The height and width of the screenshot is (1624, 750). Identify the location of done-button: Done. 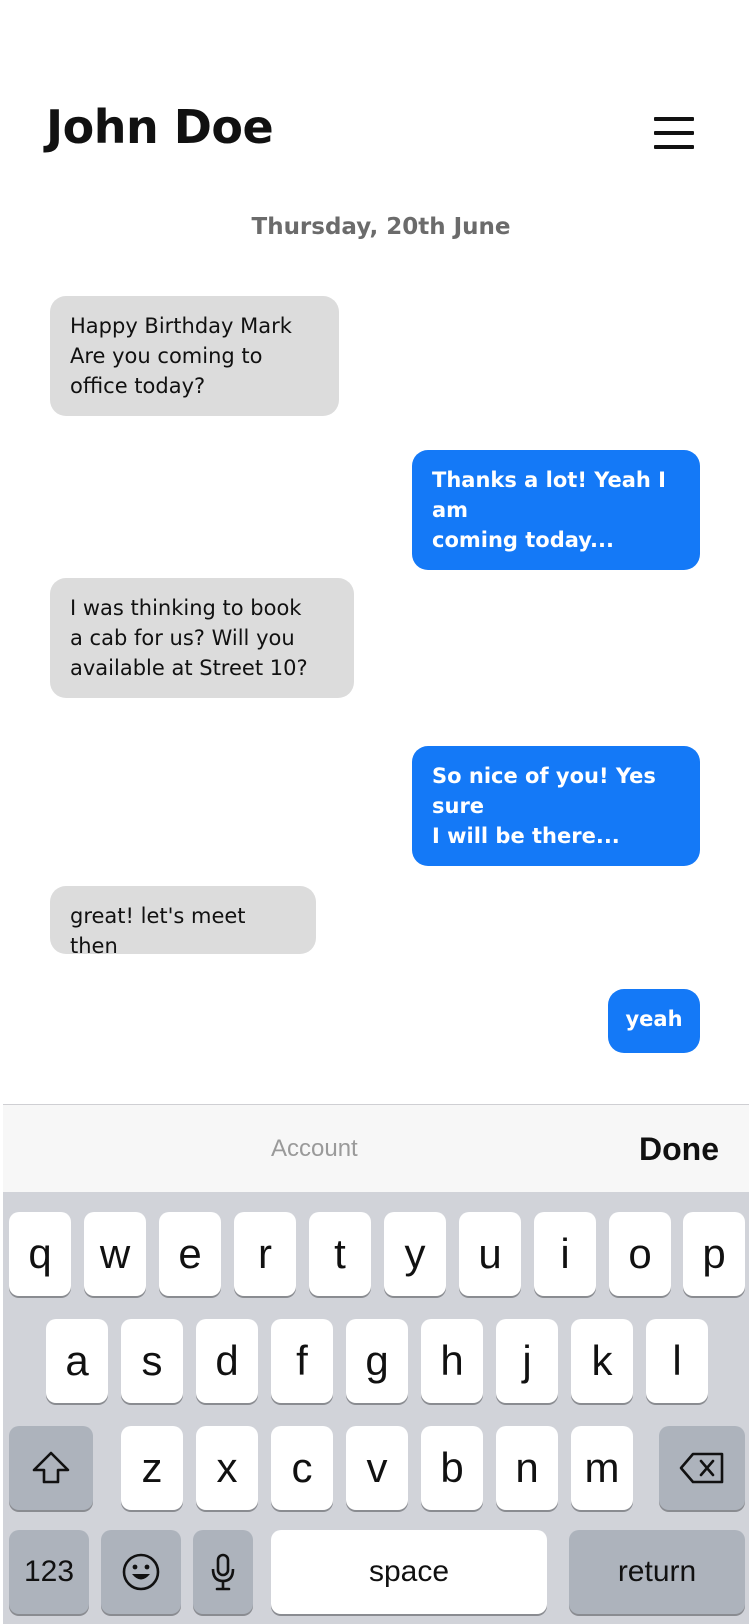
(679, 1149).